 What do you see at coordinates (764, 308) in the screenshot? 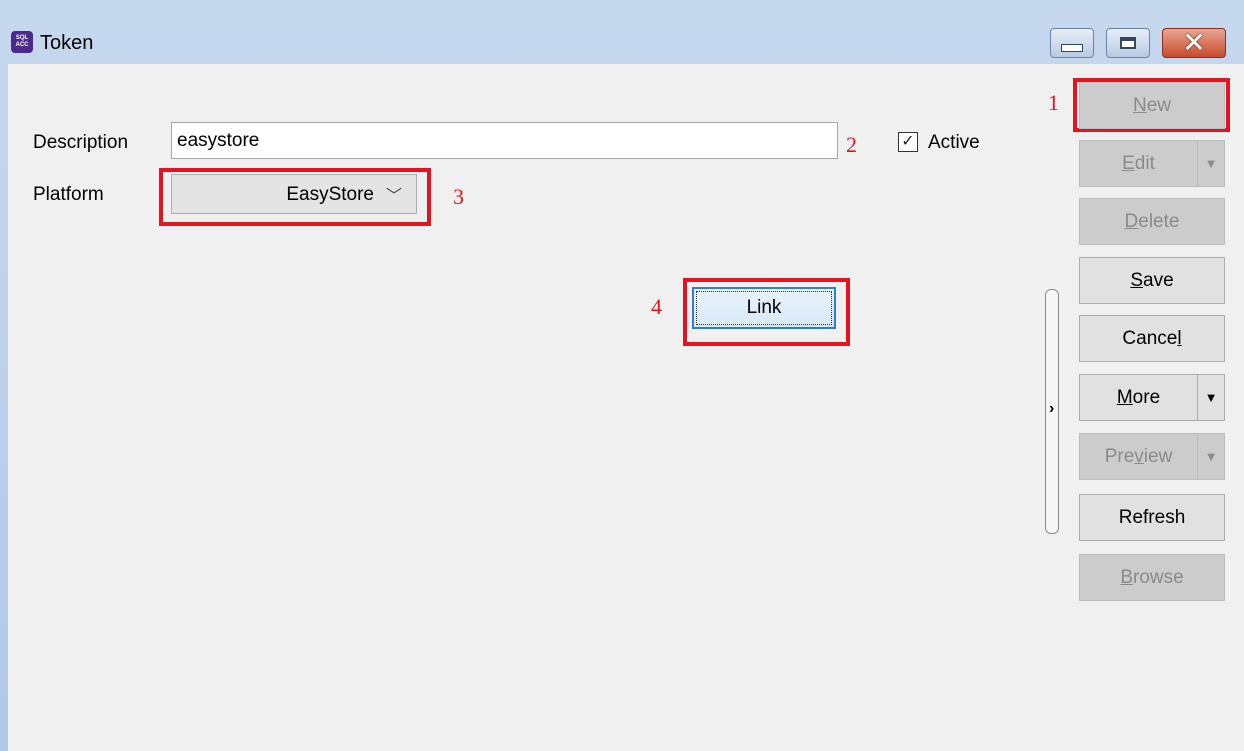
I see `link-button: Link` at bounding box center [764, 308].